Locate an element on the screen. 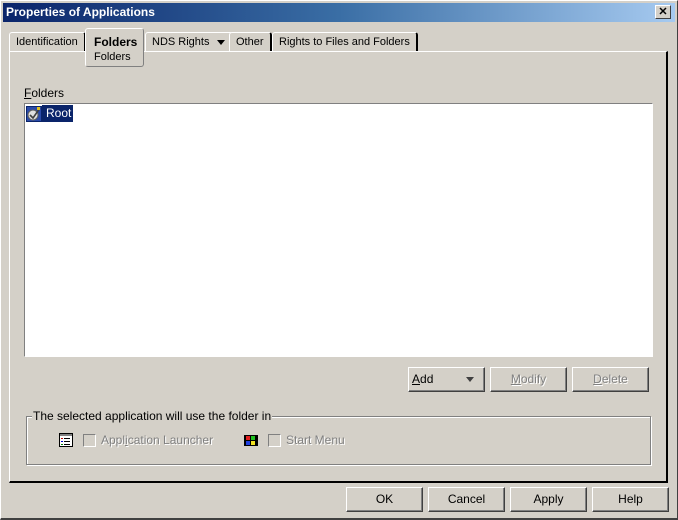 Image resolution: width=678 pixels, height=520 pixels. tab-label: Rights to Files and Folders is located at coordinates (344, 42).